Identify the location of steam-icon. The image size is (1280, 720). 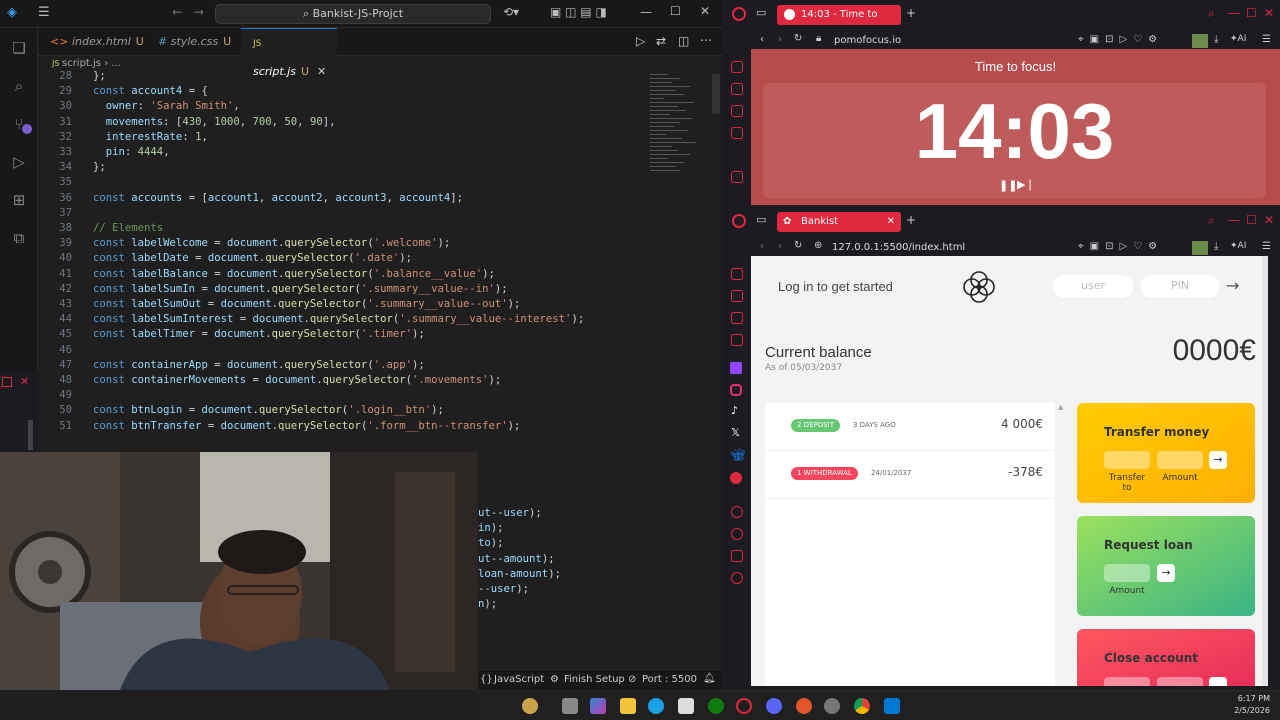
(832, 706).